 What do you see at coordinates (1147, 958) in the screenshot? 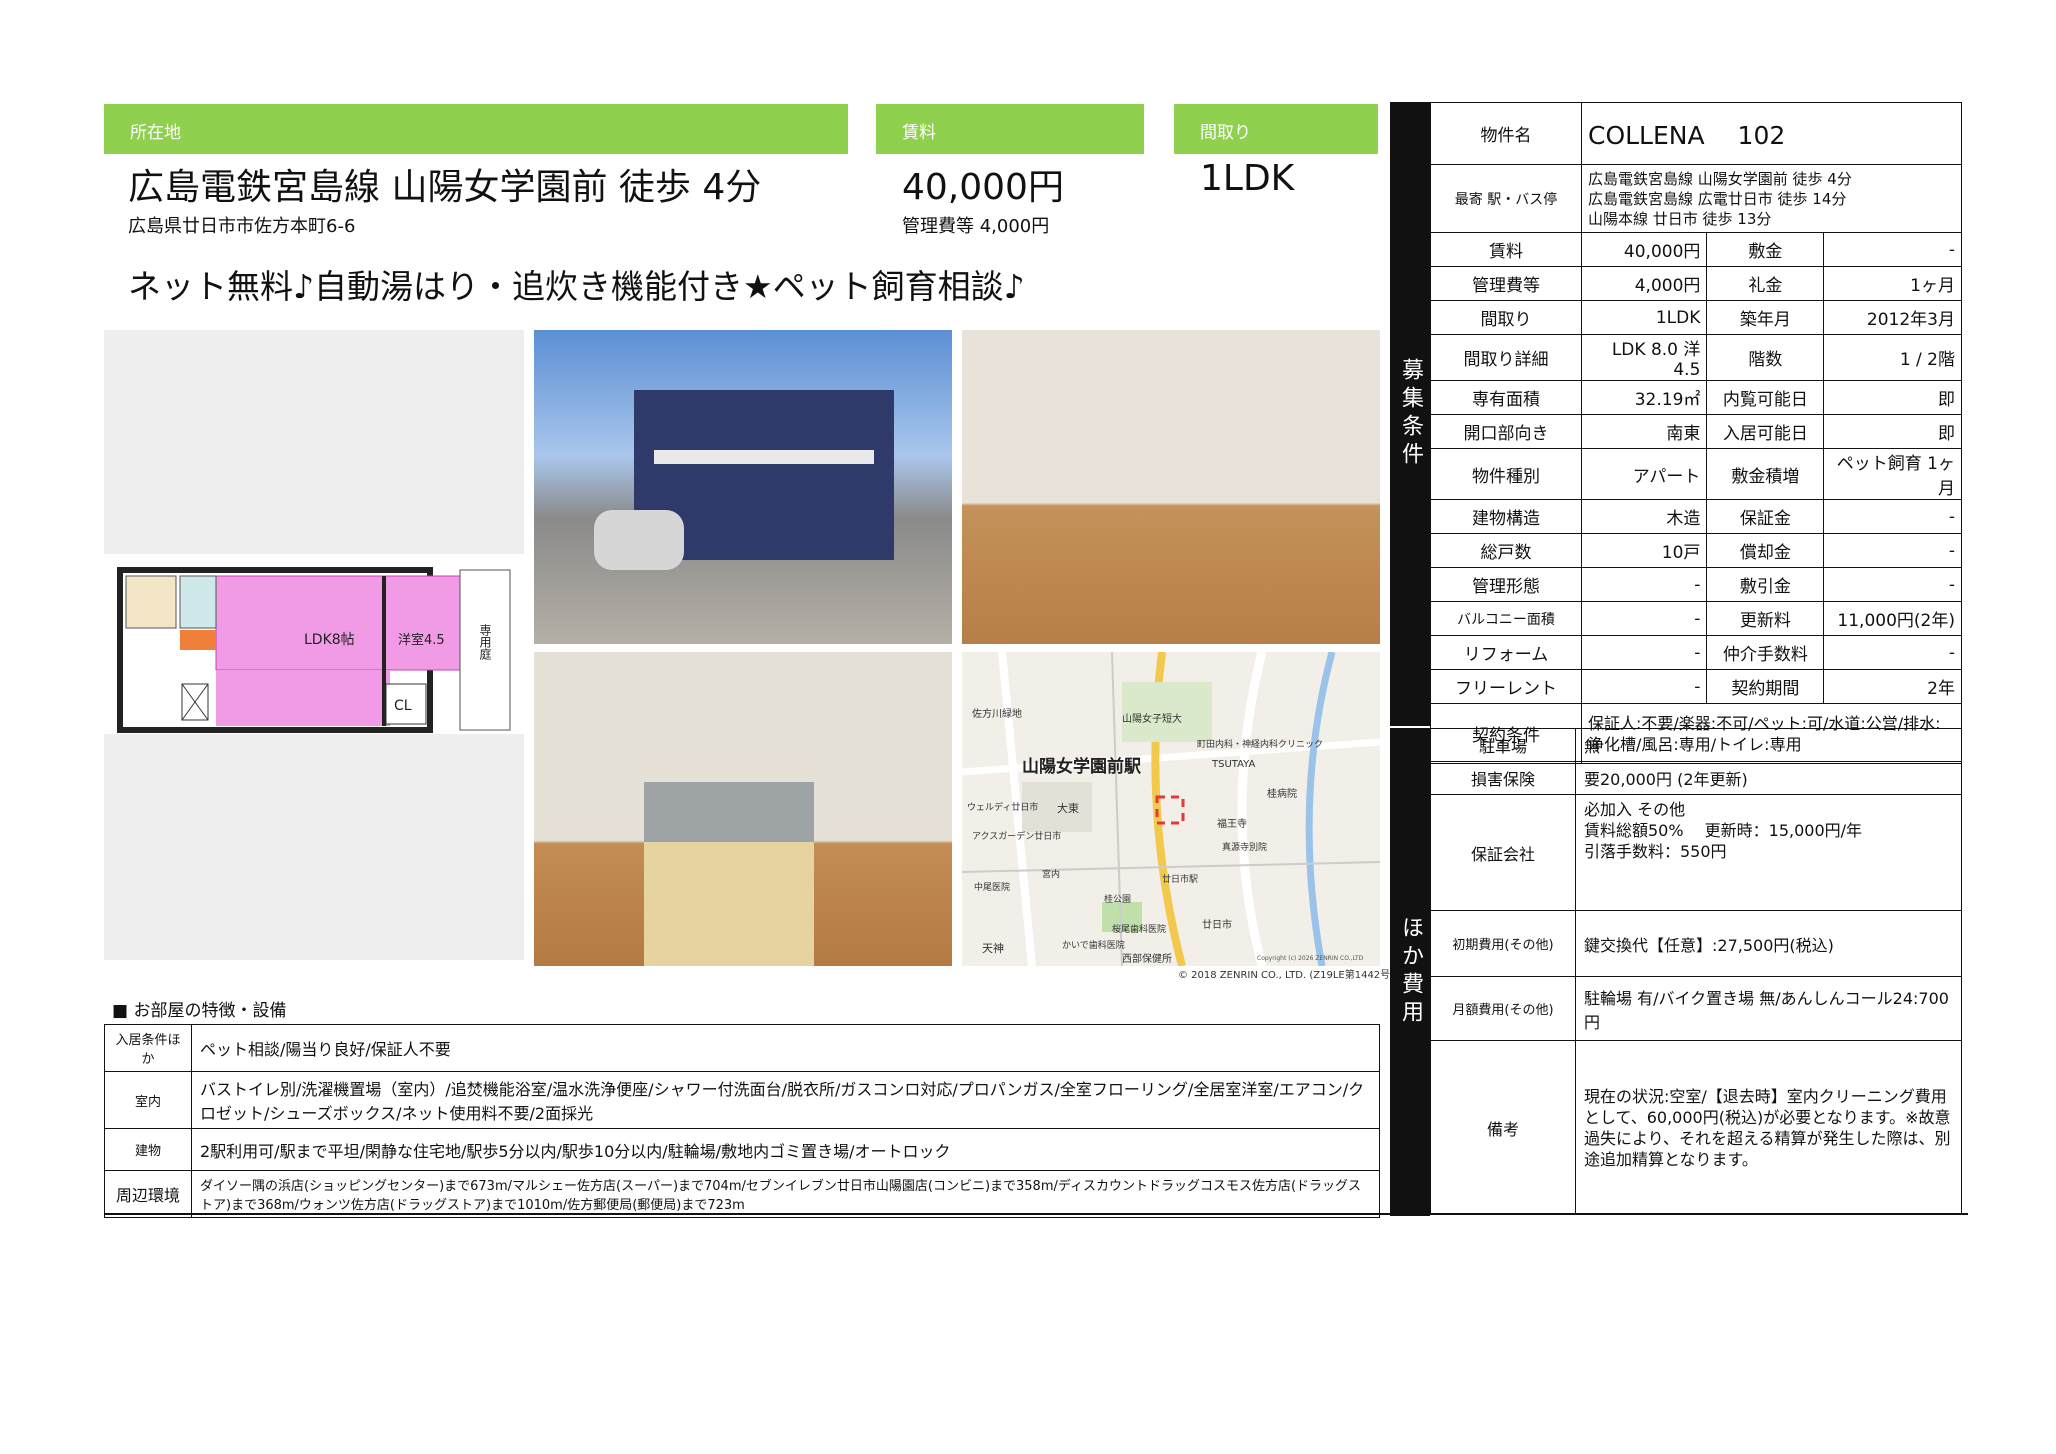
I see `map-label: 西部保健所` at bounding box center [1147, 958].